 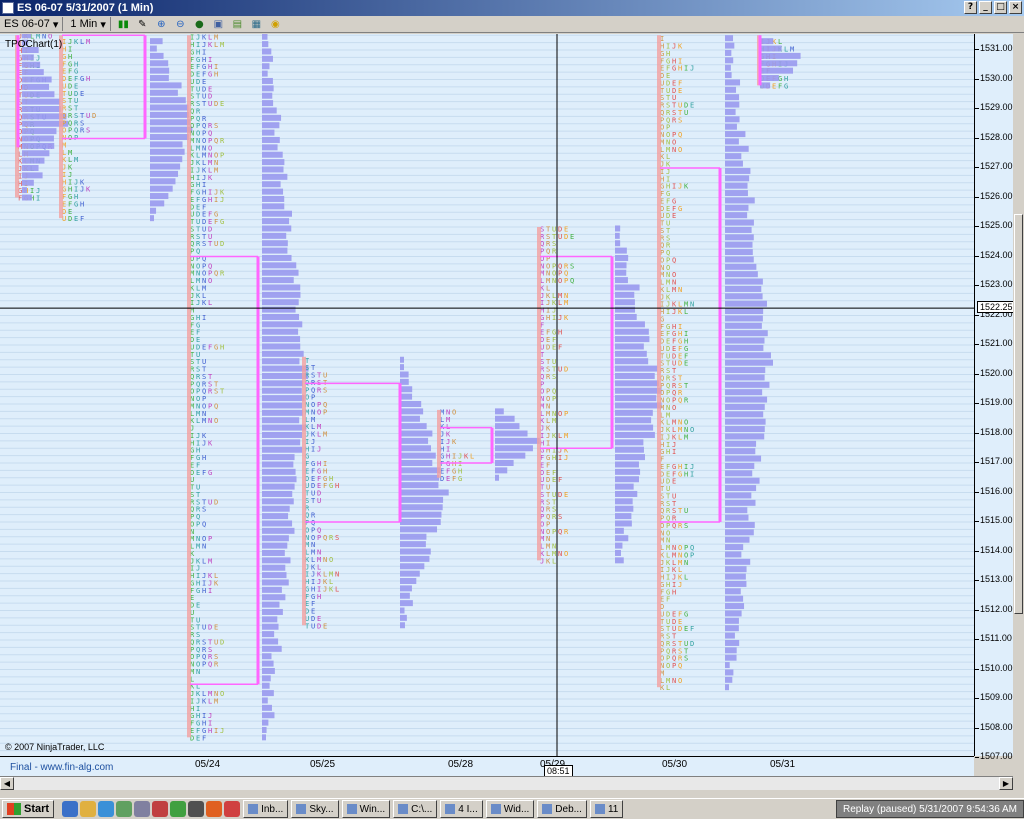 What do you see at coordinates (1000, 7) in the screenshot?
I see `maximize-button: □` at bounding box center [1000, 7].